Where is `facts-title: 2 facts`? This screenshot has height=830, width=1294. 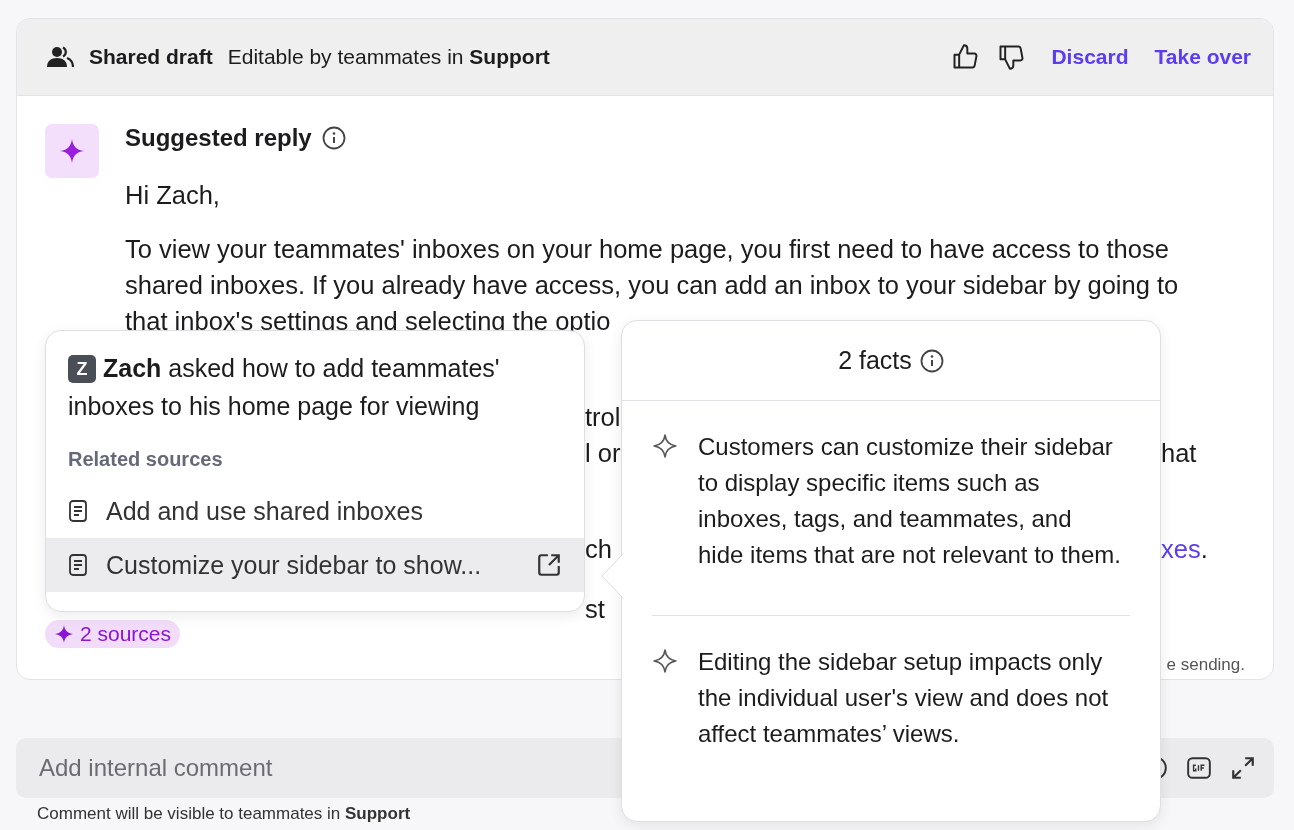 facts-title: 2 facts is located at coordinates (875, 360).